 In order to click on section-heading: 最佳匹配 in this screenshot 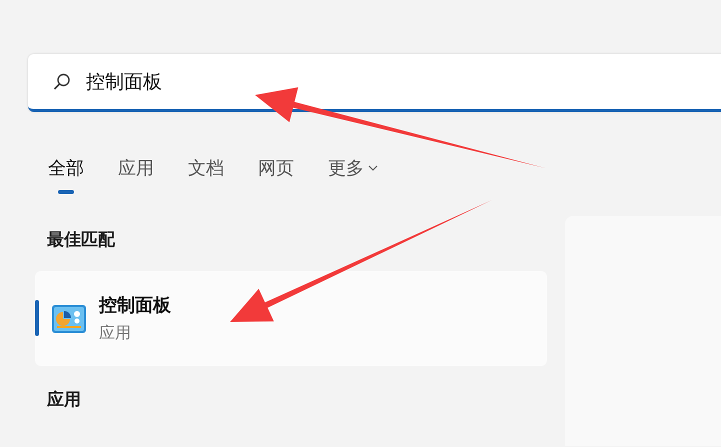, I will do `click(81, 240)`.